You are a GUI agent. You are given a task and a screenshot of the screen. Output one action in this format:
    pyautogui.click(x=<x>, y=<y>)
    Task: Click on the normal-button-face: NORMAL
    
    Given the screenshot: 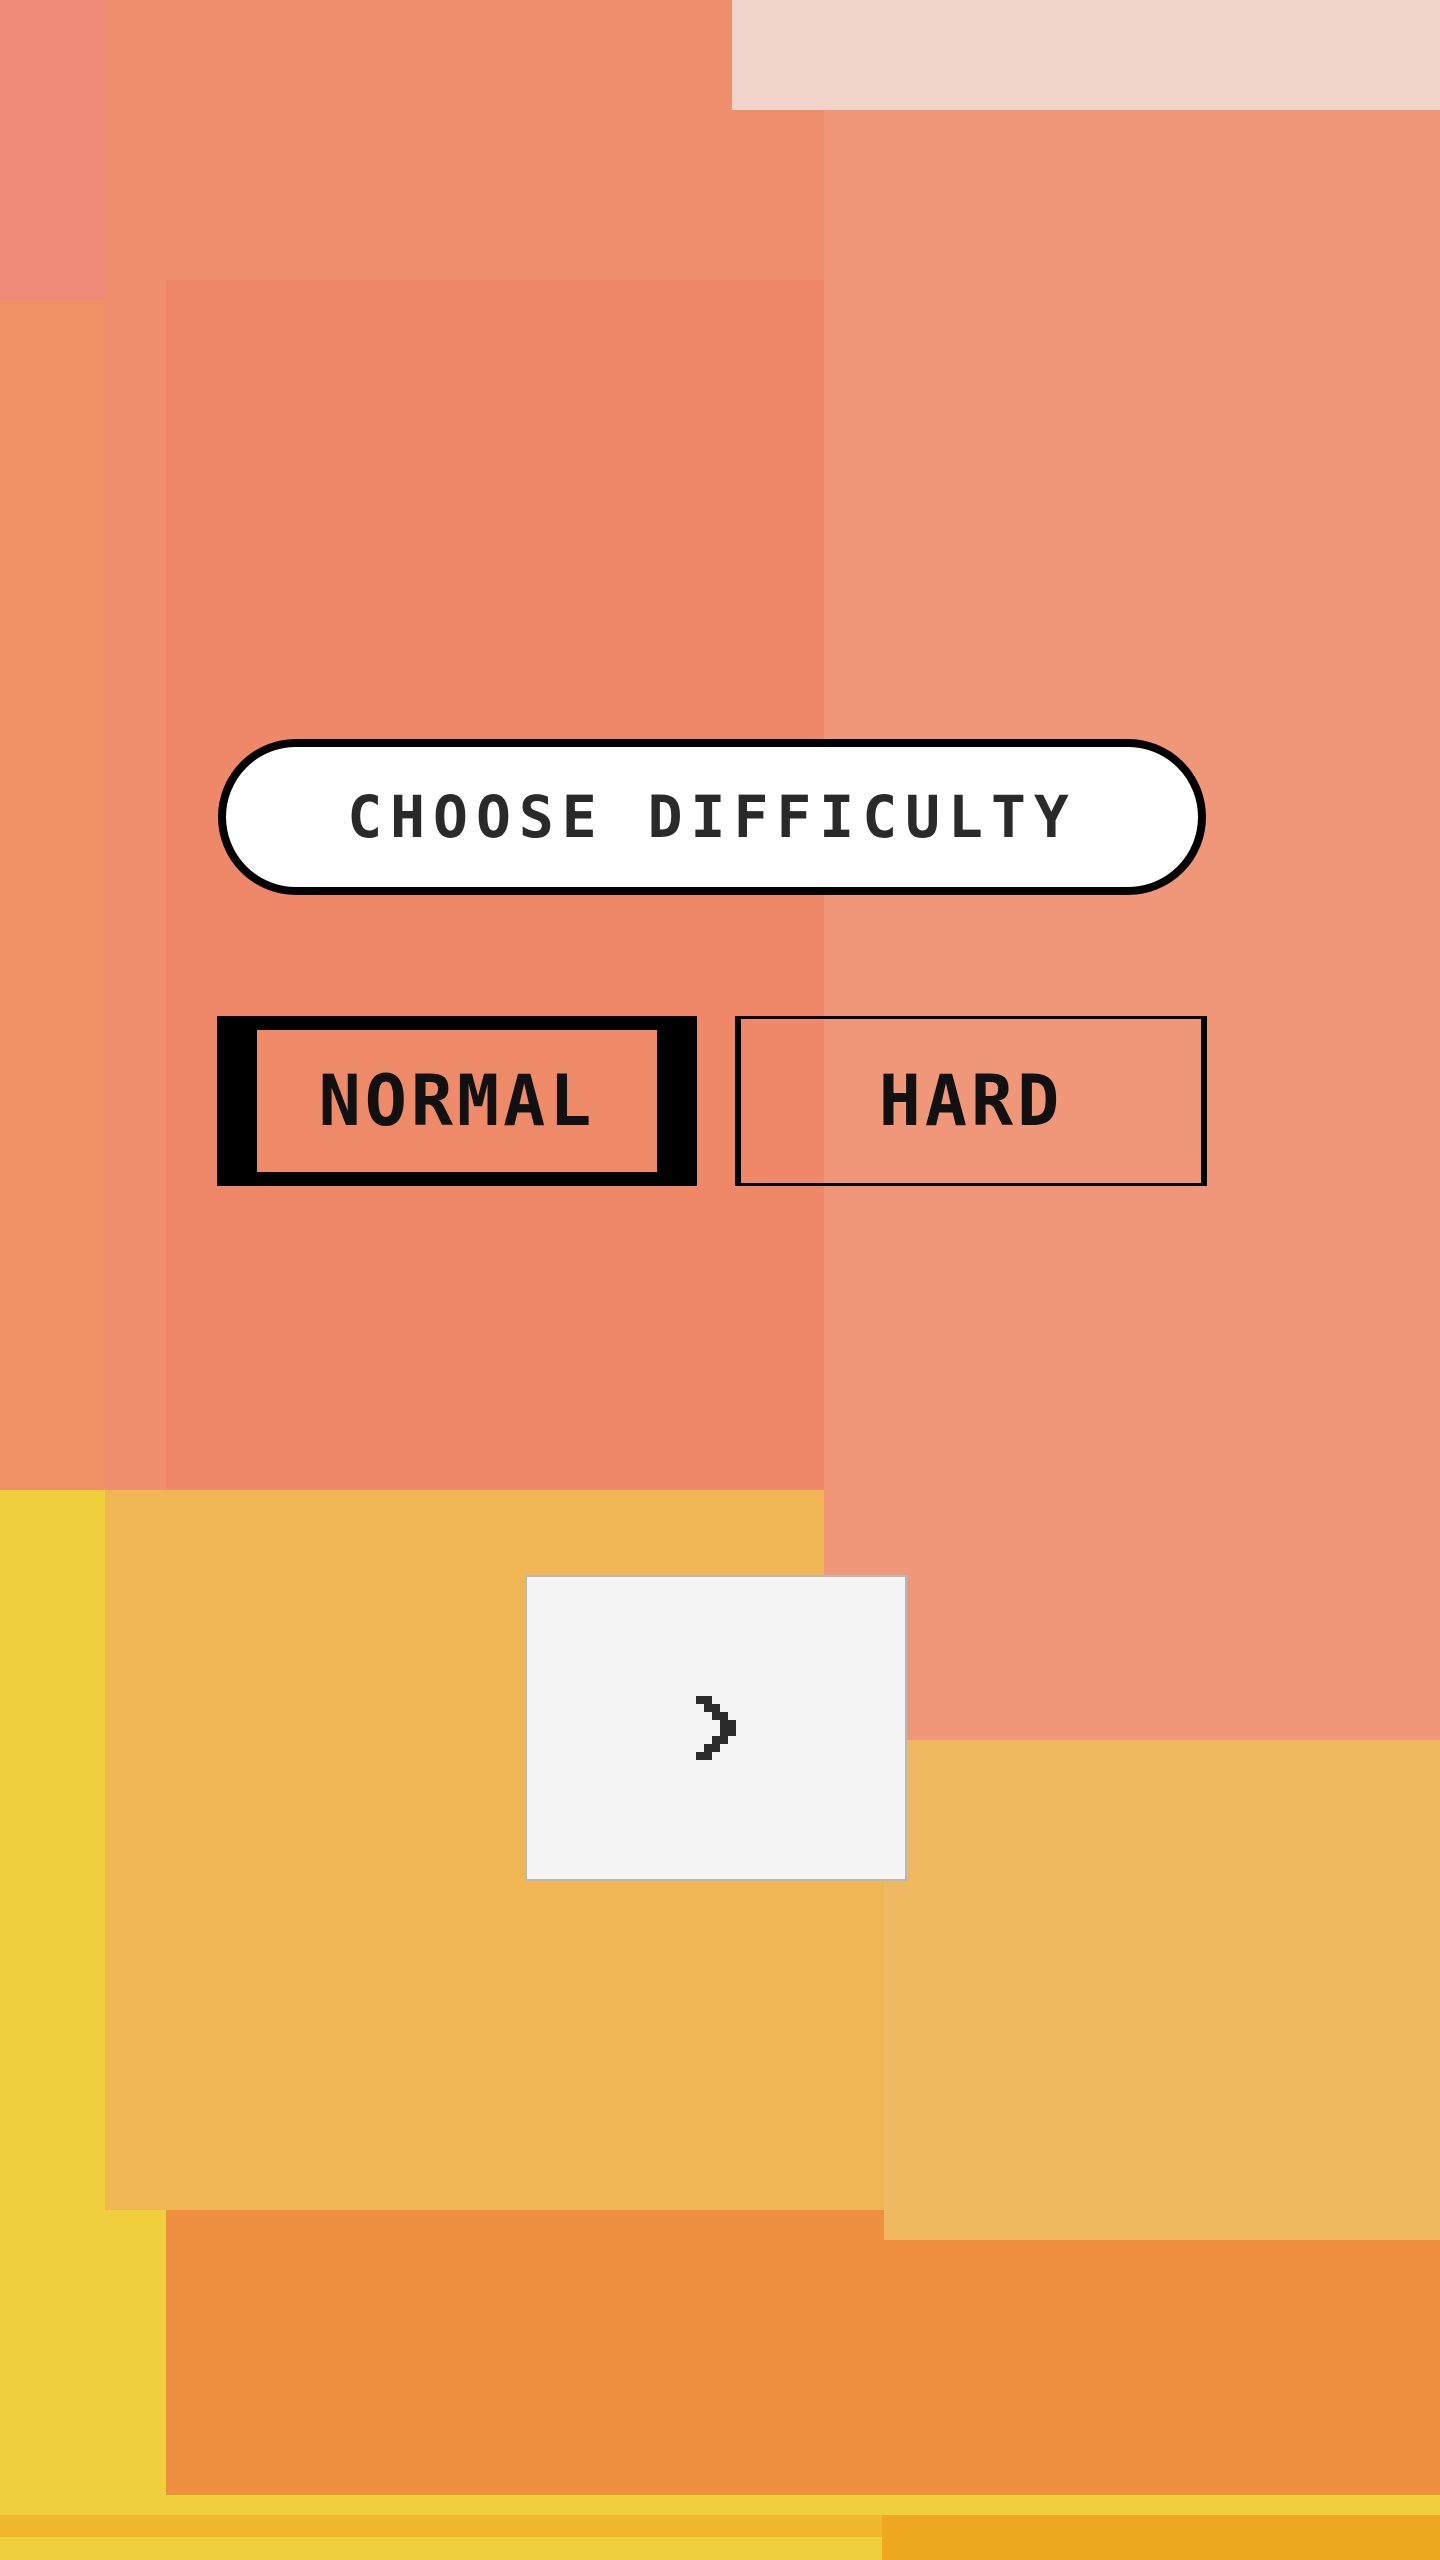 What is the action you would take?
    pyautogui.click(x=457, y=1101)
    